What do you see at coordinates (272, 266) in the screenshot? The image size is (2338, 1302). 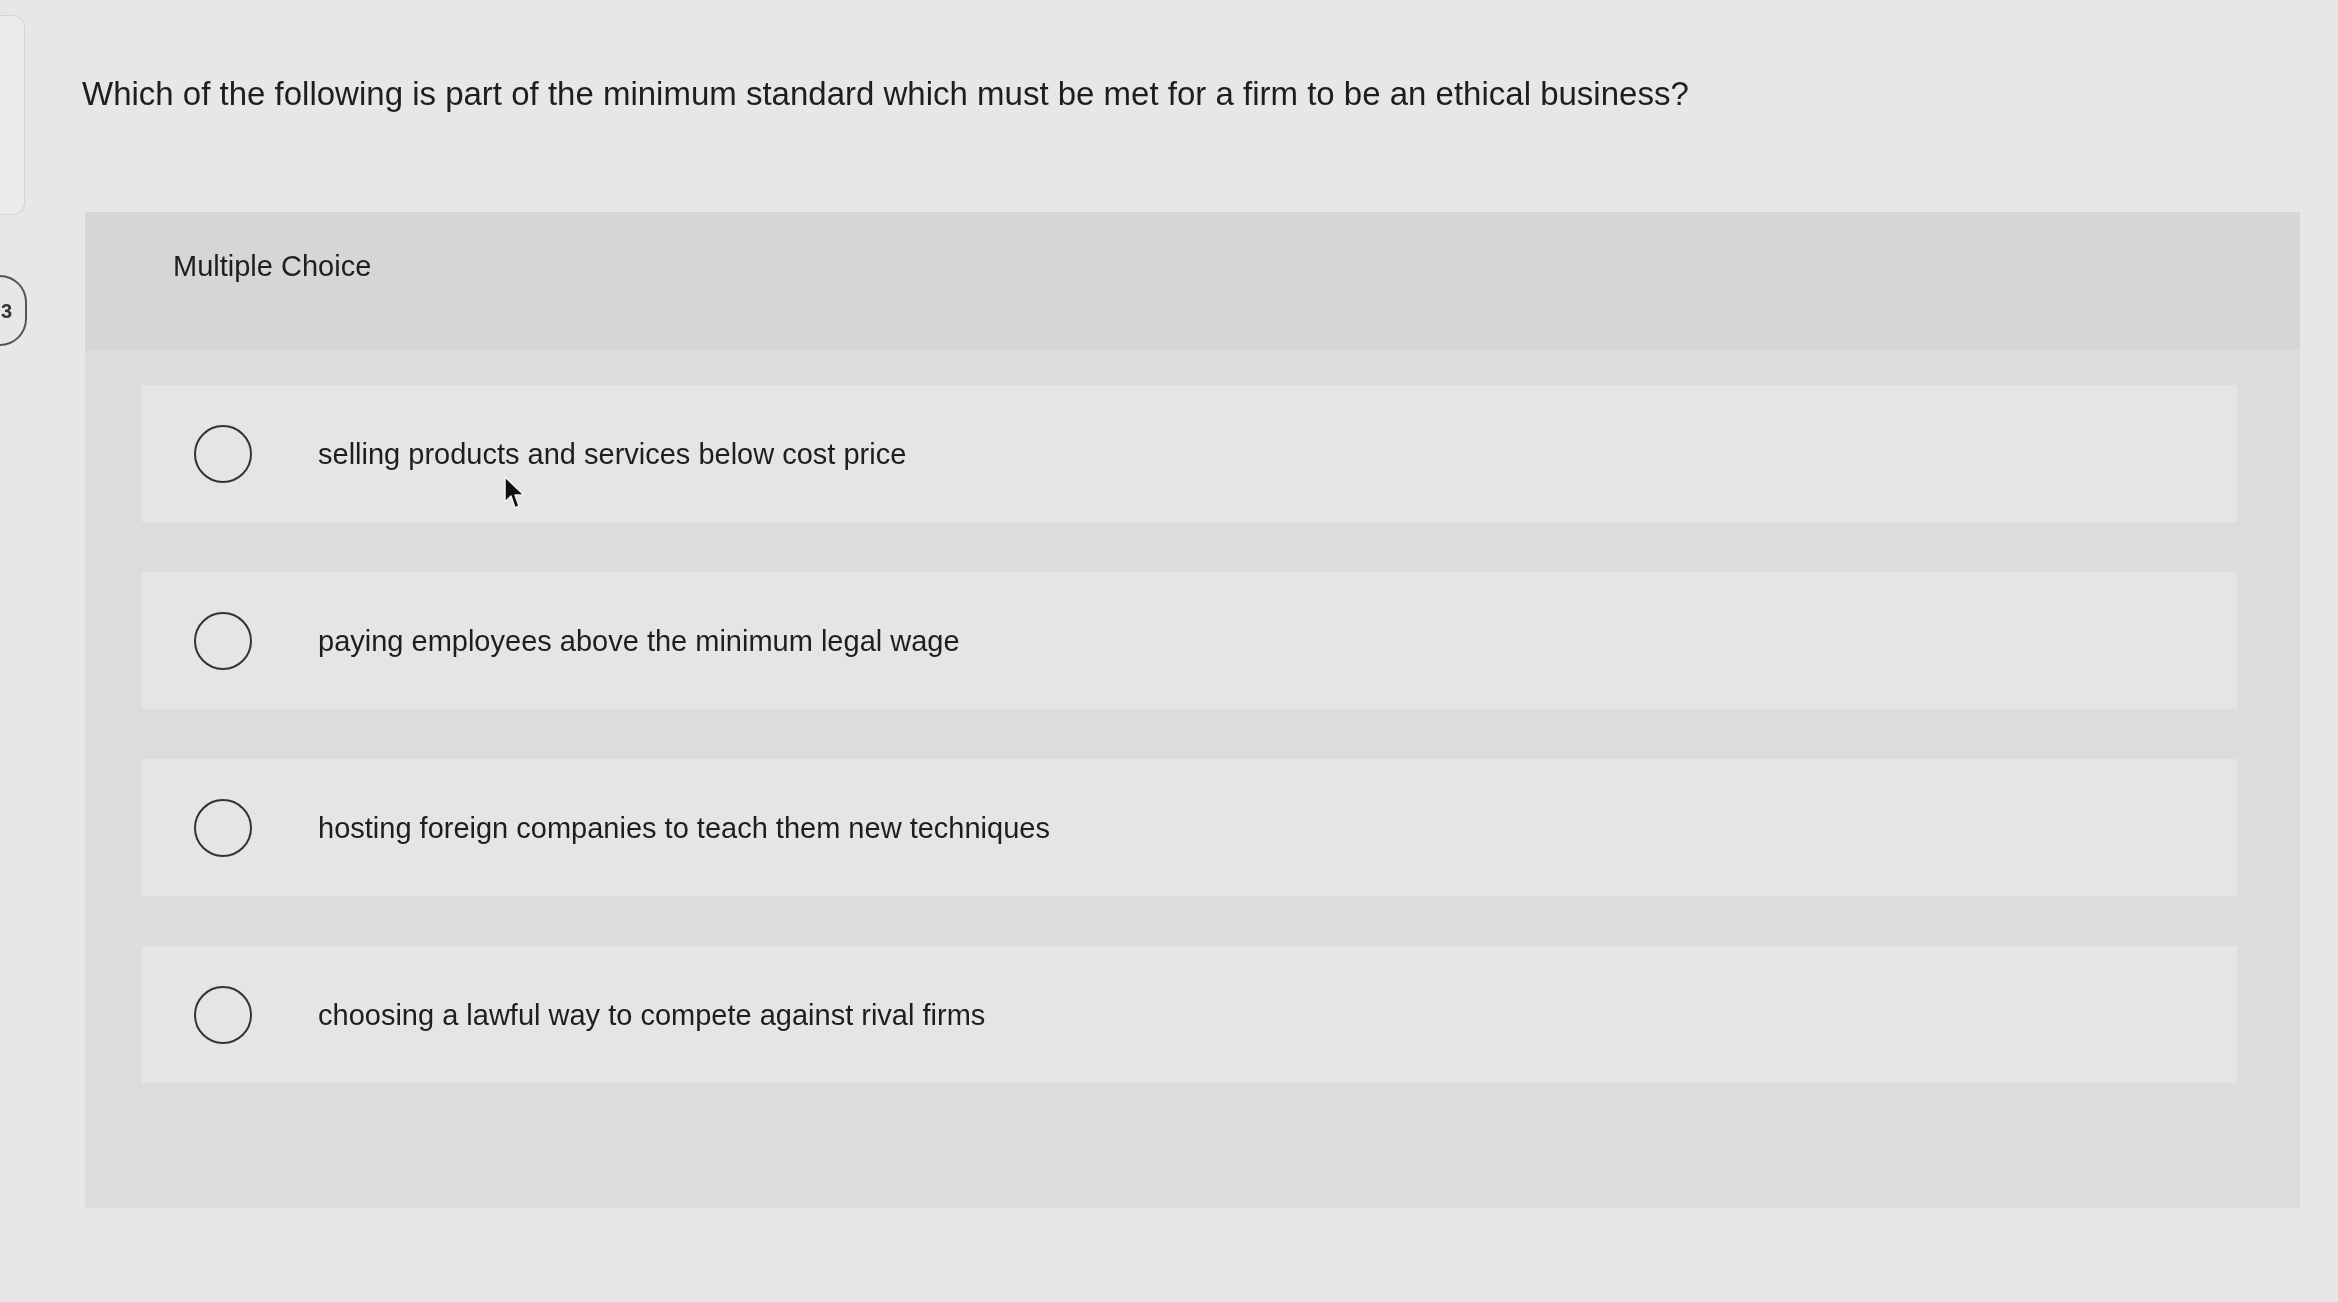 I see `panel-heading: Multiple Choice` at bounding box center [272, 266].